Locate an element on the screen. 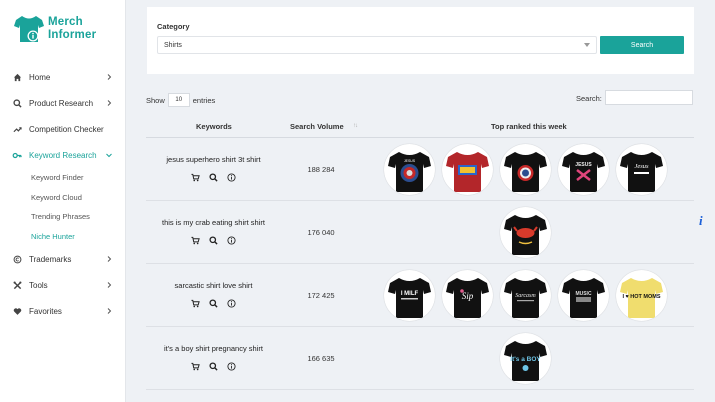  sidebar-item-tools: Tools is located at coordinates (63, 285).